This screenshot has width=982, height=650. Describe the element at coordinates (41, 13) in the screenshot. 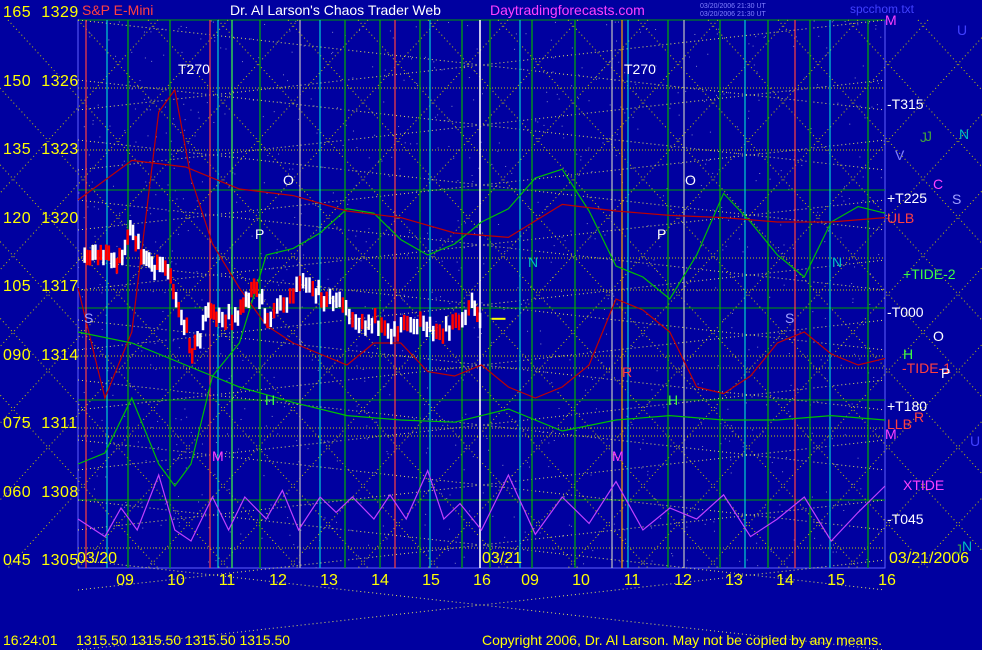

I see `y-tick-label: 165 1329` at that location.